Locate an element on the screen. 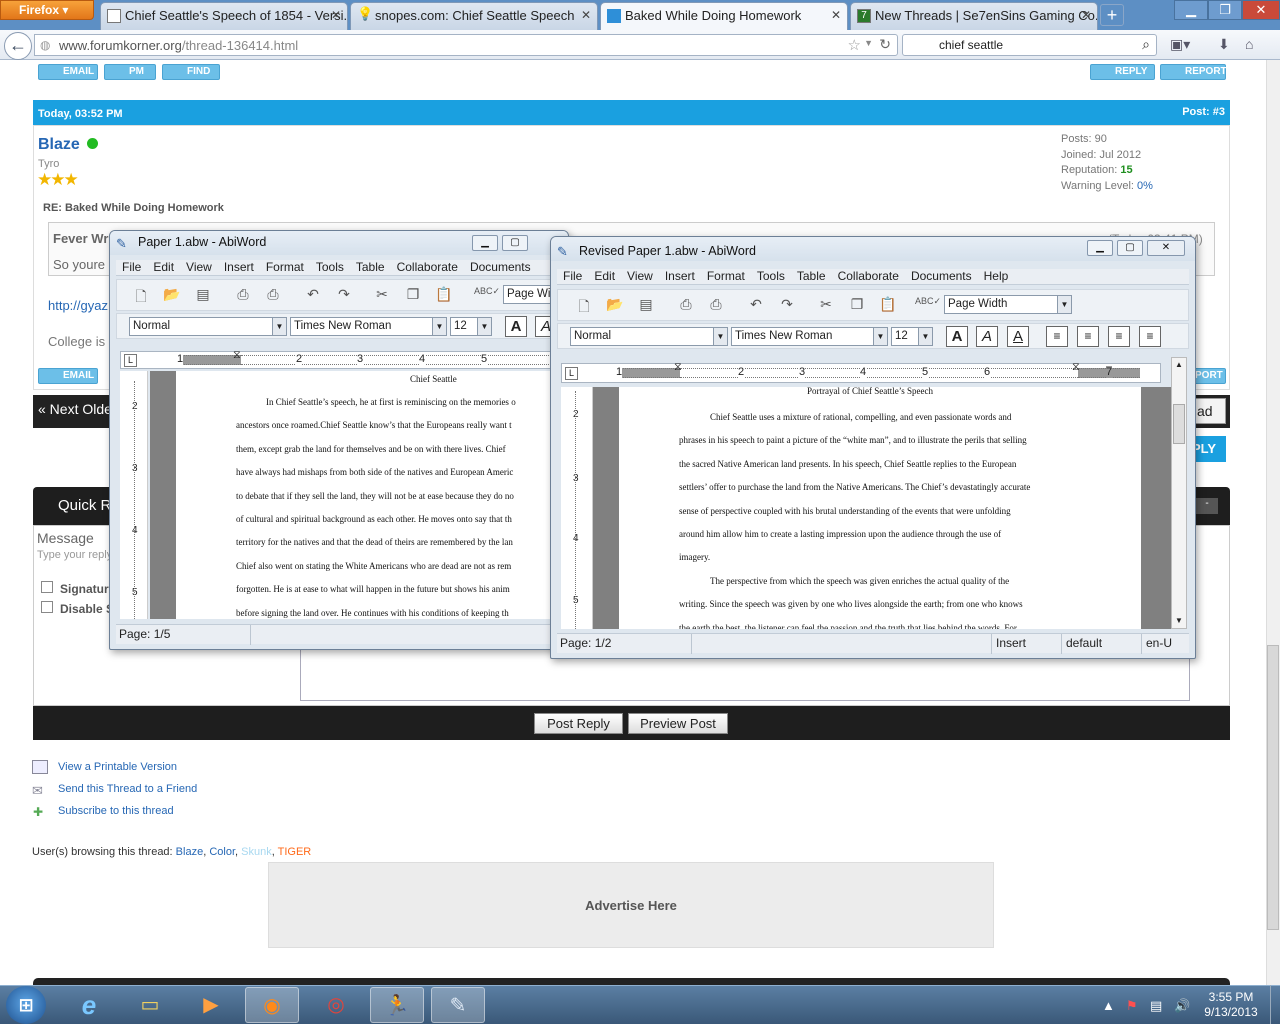 This screenshot has height=1024, width=1280. document-scrollbar-thumb is located at coordinates (1179, 424).